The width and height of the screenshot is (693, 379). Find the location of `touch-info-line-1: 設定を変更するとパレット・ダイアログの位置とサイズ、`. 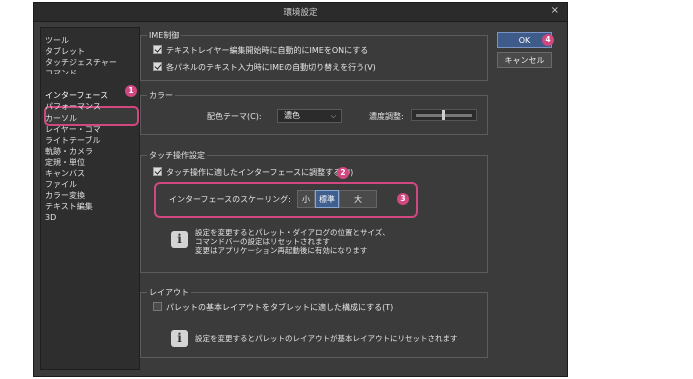

touch-info-line-1: 設定を変更するとパレット・ダイアログの位置とサイズ、 is located at coordinates (292, 232).